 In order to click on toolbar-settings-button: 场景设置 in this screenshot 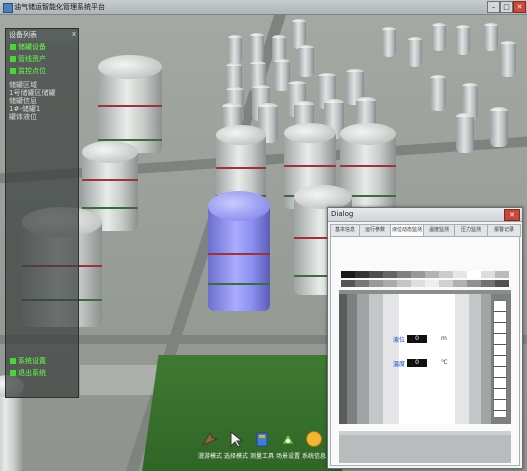, I will do `click(288, 445)`.